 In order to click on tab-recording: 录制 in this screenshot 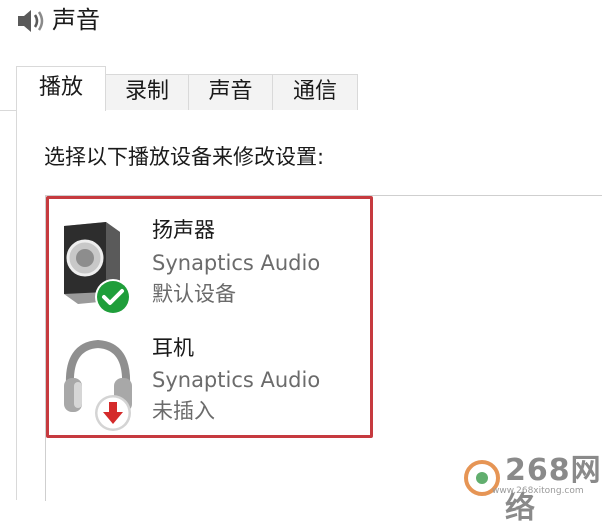, I will do `click(147, 92)`.